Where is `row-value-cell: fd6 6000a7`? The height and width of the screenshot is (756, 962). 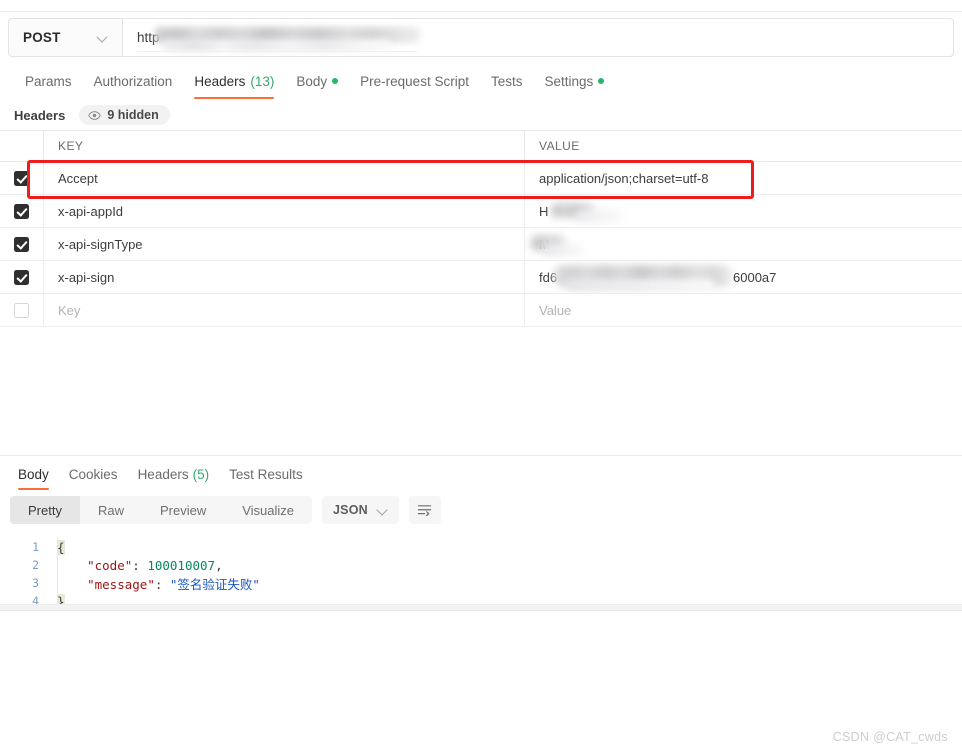 row-value-cell: fd6 6000a7 is located at coordinates (743, 277).